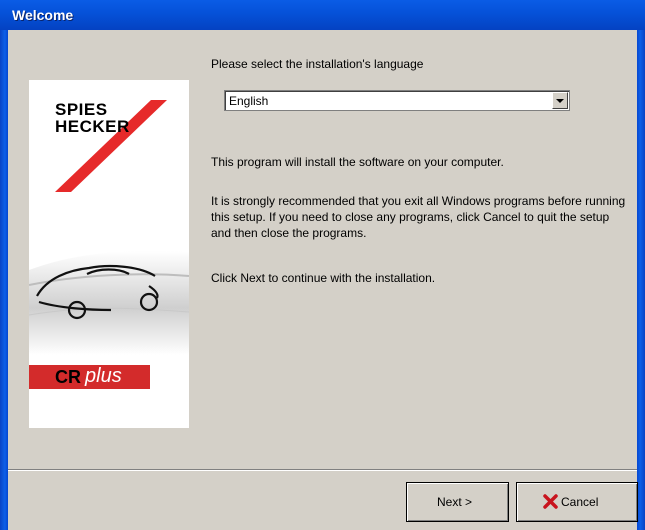 The image size is (645, 530). I want to click on brand-name-line2: HECKER, so click(92, 126).